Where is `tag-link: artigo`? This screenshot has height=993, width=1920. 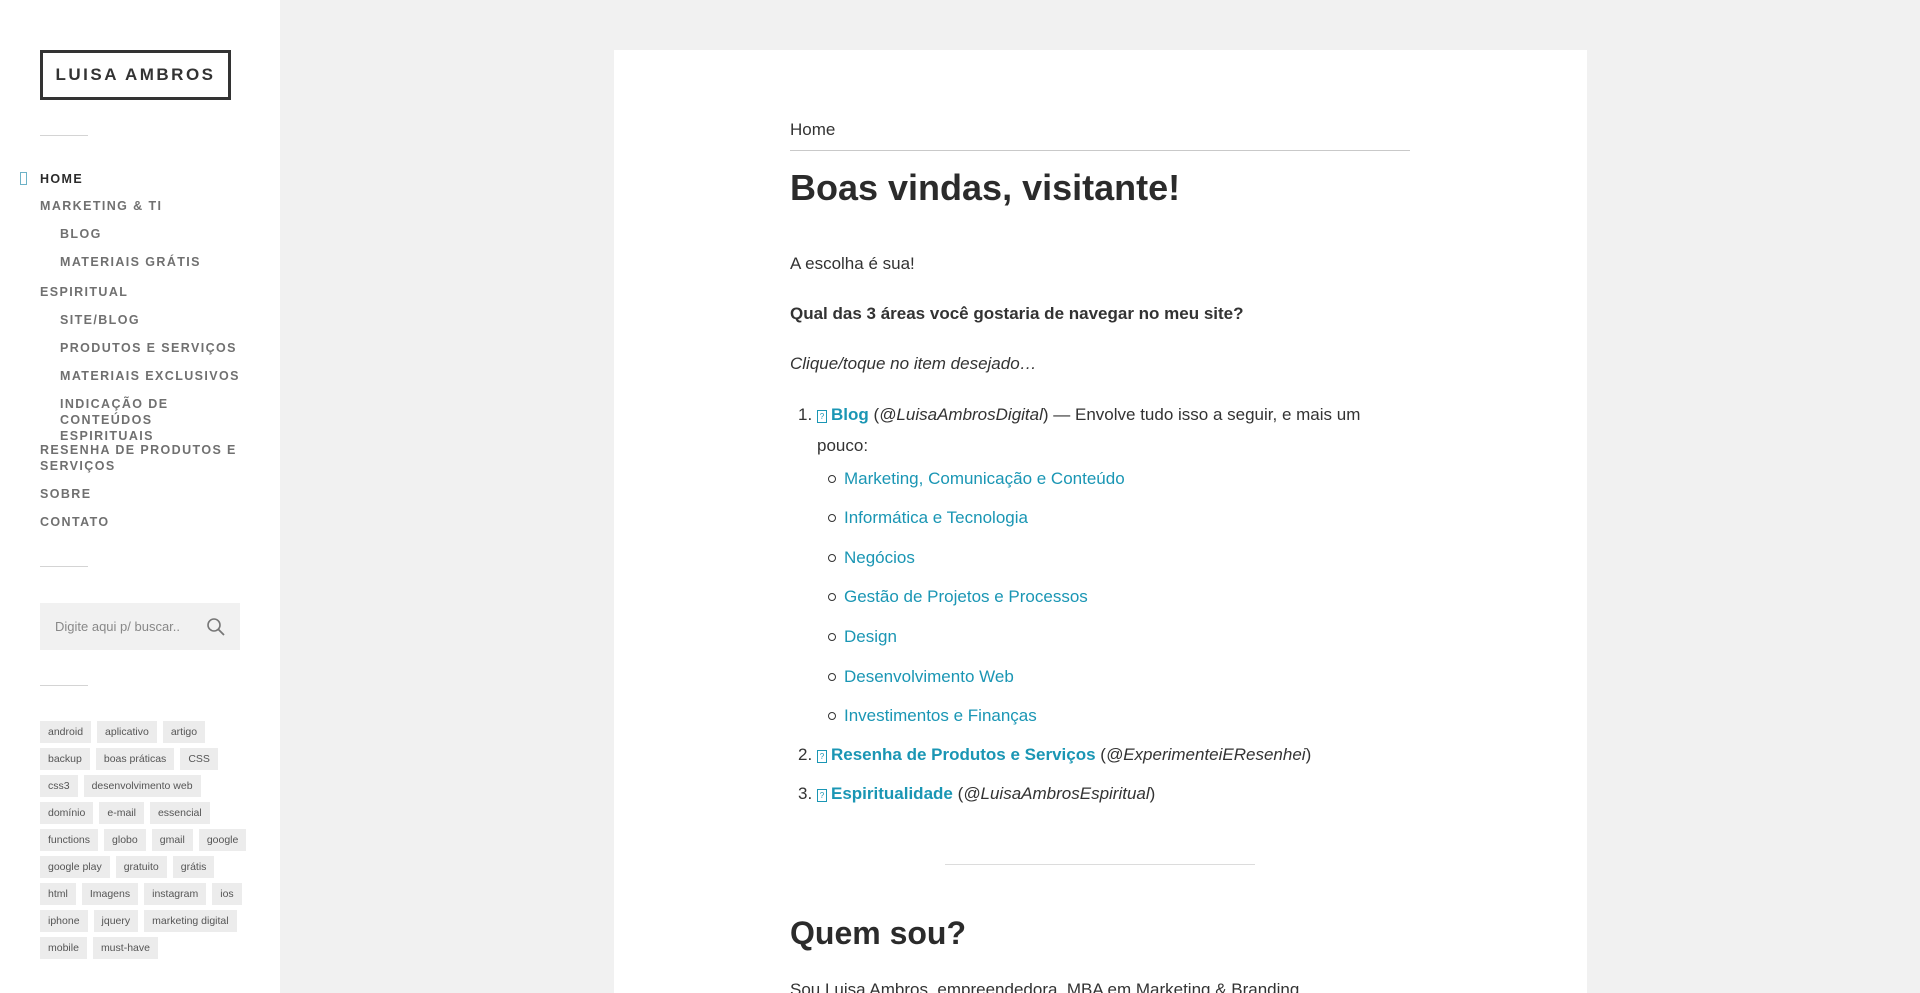 tag-link: artigo is located at coordinates (184, 732).